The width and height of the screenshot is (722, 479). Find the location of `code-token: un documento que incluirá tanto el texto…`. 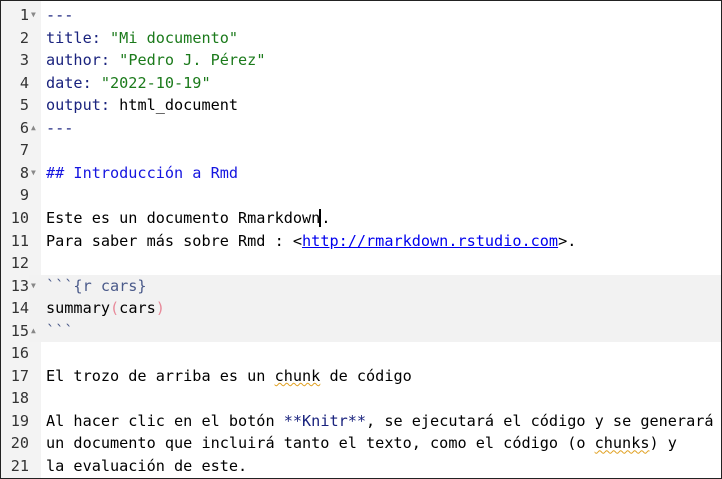

code-token: un documento que incluirá tanto el texto… is located at coordinates (320, 443).